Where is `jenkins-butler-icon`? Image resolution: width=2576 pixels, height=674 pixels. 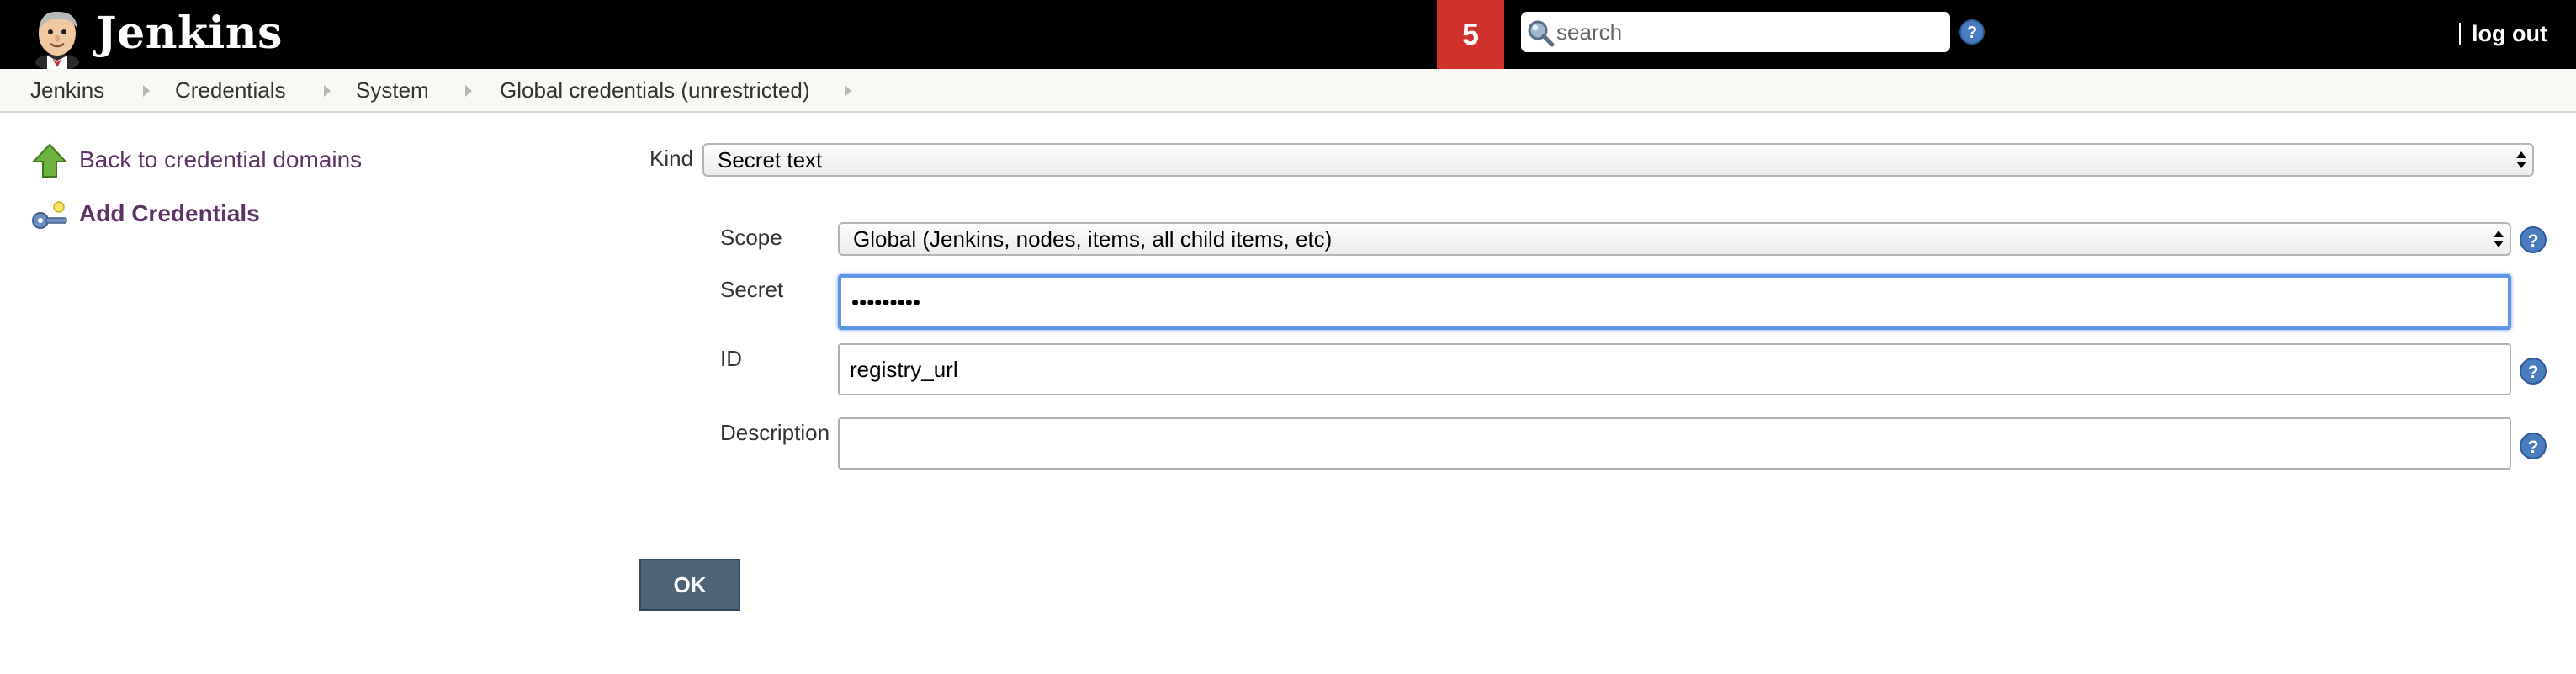
jenkins-butler-icon is located at coordinates (59, 37).